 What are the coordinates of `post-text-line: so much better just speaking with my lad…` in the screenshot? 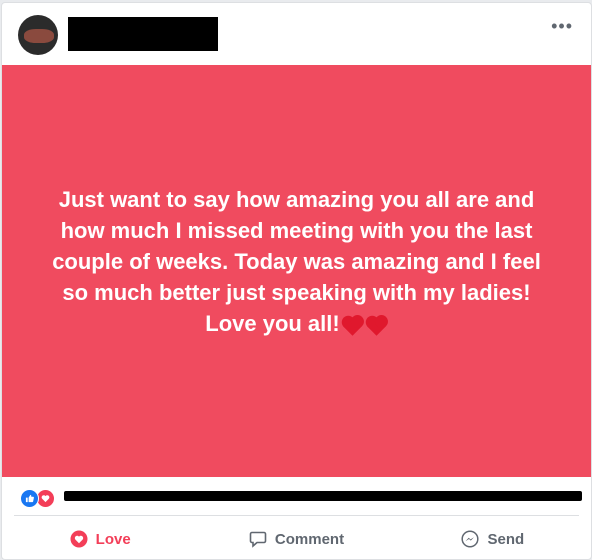 It's located at (296, 292).